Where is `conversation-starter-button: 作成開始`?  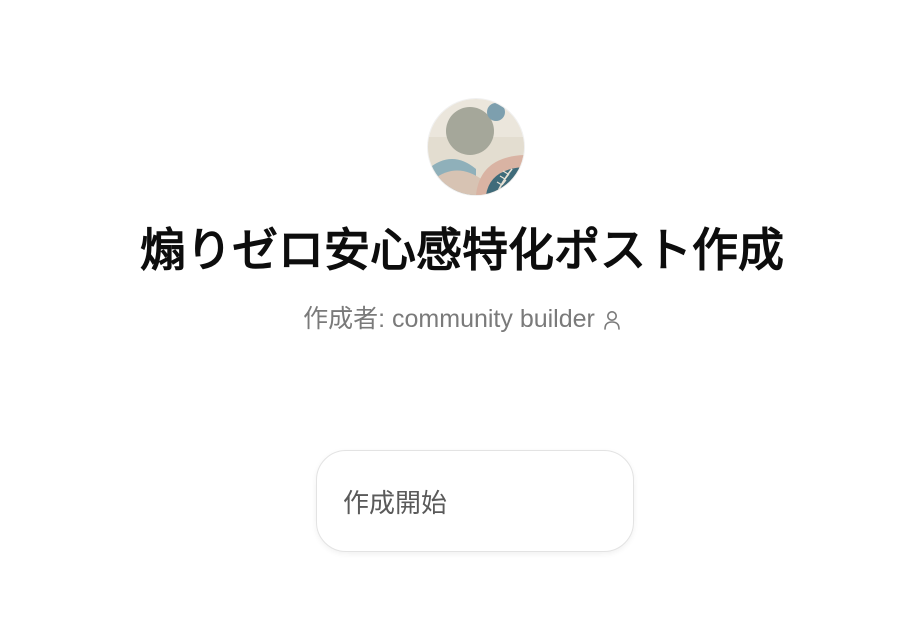
conversation-starter-button: 作成開始 is located at coordinates (475, 501).